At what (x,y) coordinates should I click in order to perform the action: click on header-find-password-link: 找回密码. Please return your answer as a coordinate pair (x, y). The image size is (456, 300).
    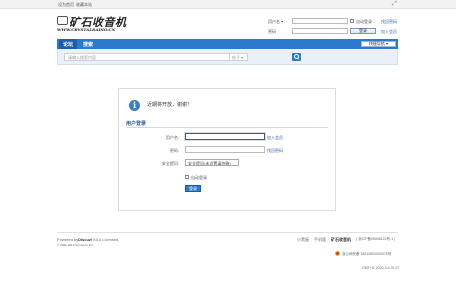
    Looking at the image, I should click on (389, 22).